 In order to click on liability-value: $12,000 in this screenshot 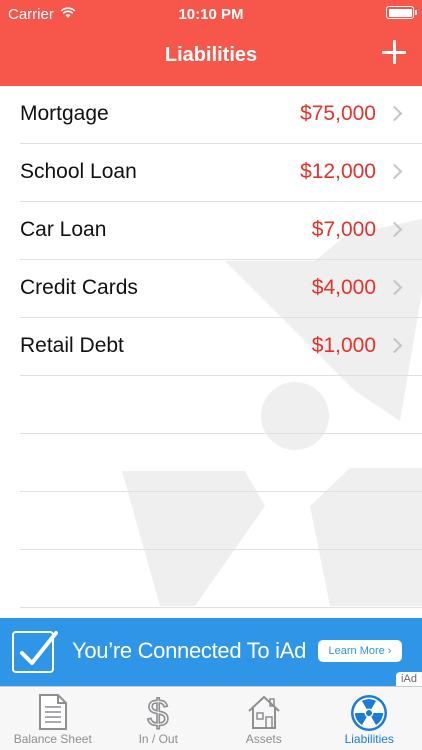, I will do `click(338, 171)`.